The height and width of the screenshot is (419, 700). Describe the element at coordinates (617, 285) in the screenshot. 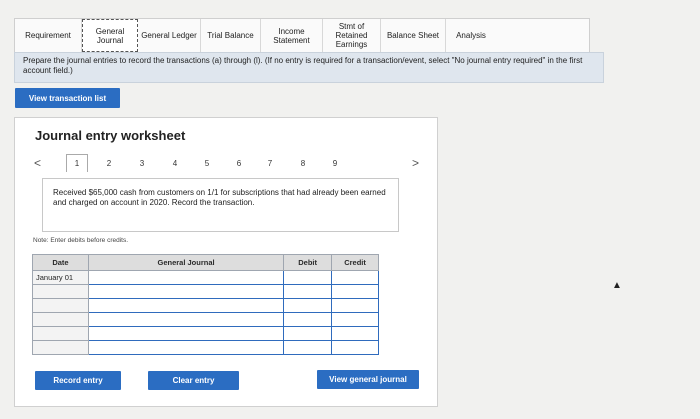

I see `mouse-cursor-icon: ▲` at that location.